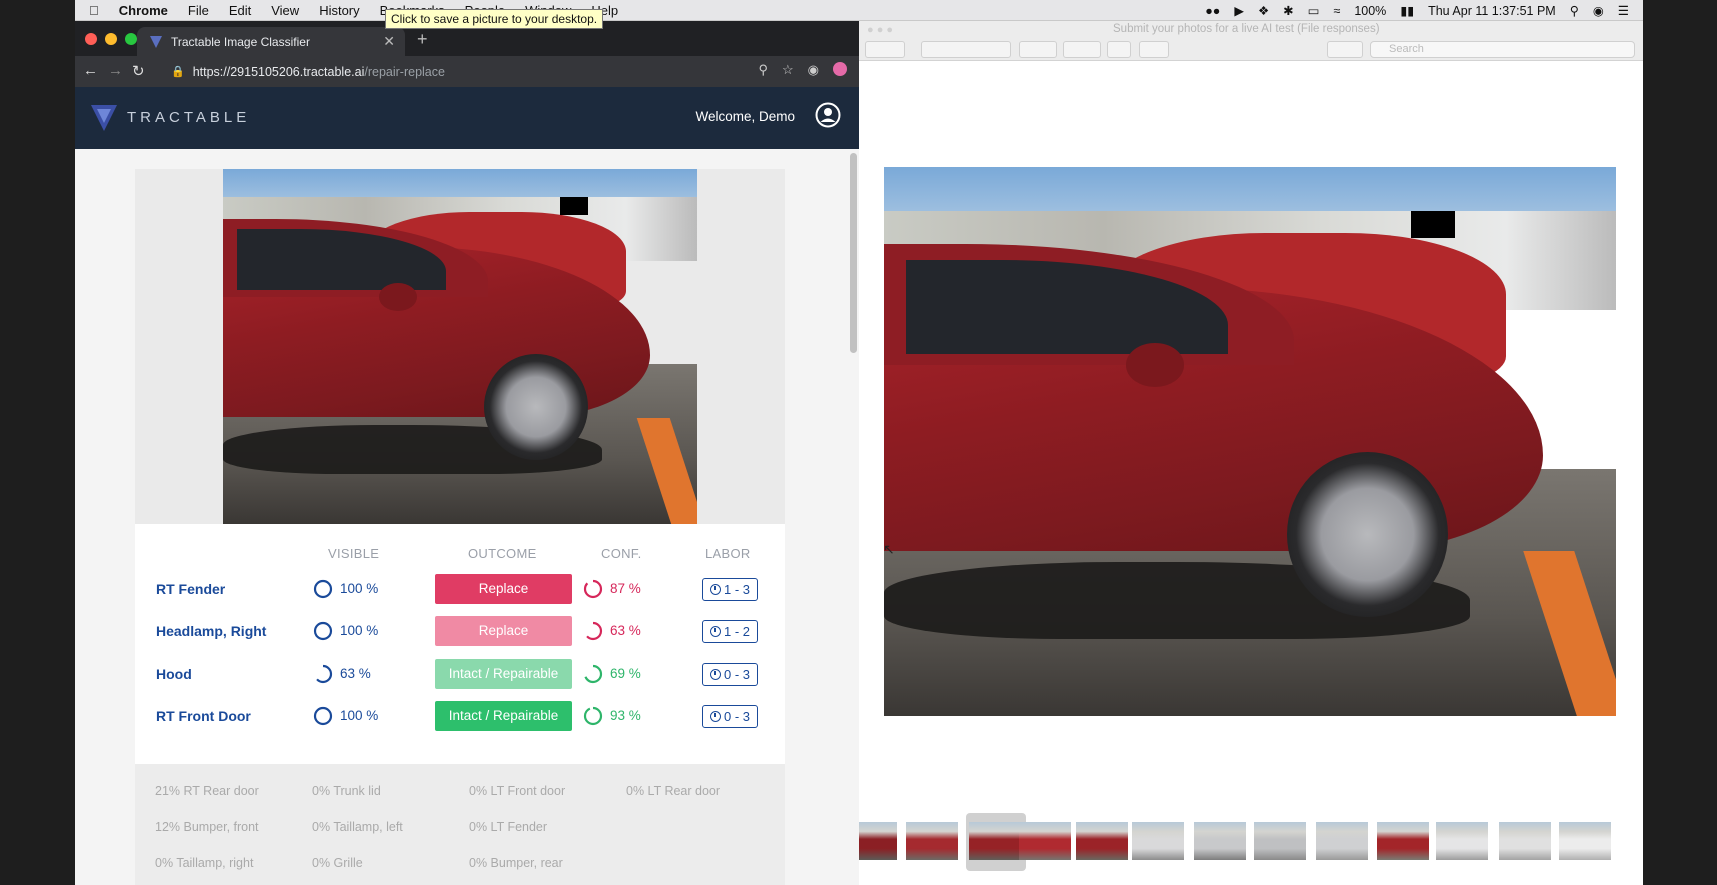  What do you see at coordinates (1038, 49) in the screenshot?
I see `group-button` at bounding box center [1038, 49].